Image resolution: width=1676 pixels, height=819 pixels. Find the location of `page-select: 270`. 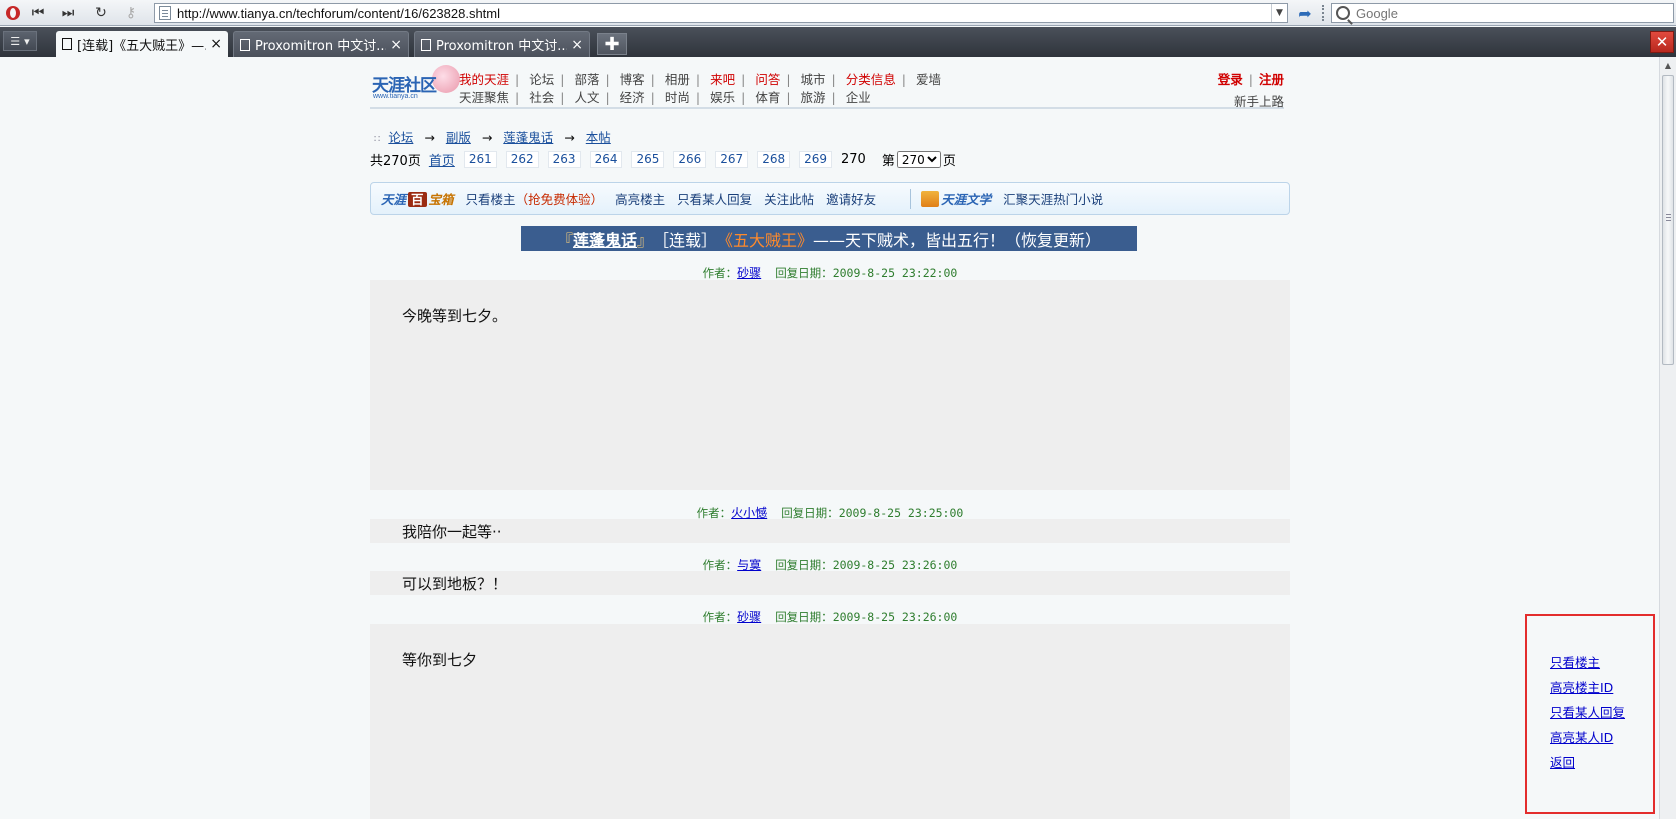

page-select: 270 is located at coordinates (918, 159).